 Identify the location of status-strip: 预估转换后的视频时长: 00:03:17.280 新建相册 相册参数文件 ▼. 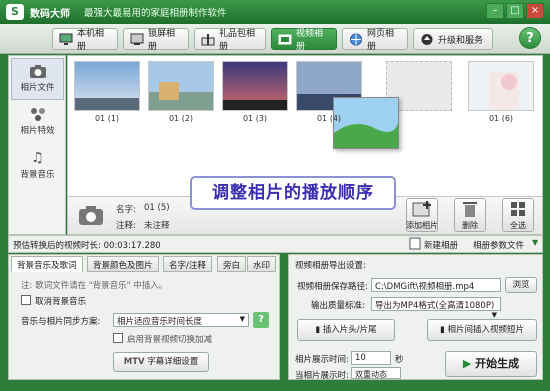
(275, 244).